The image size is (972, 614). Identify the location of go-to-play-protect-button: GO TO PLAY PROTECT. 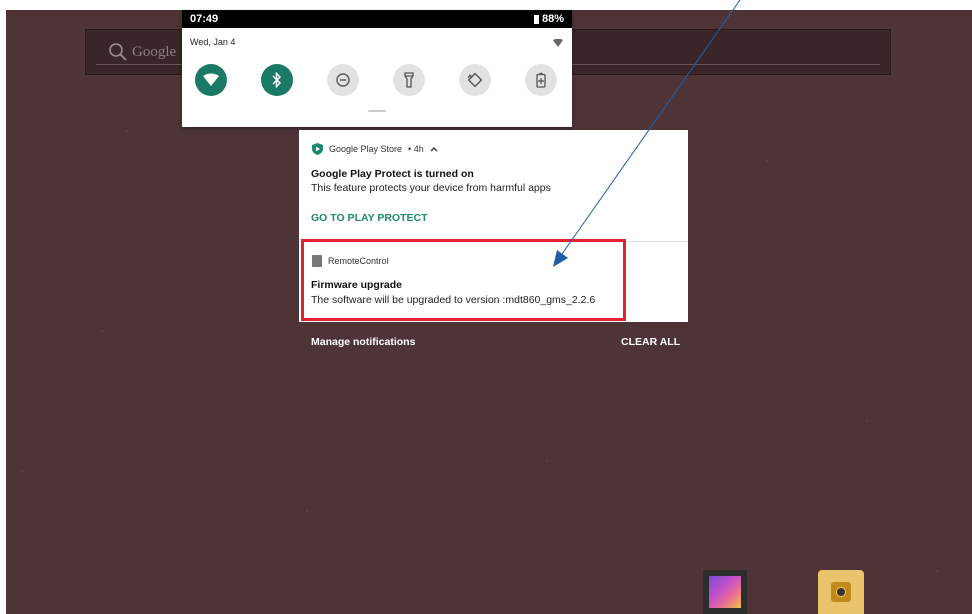
(369, 218).